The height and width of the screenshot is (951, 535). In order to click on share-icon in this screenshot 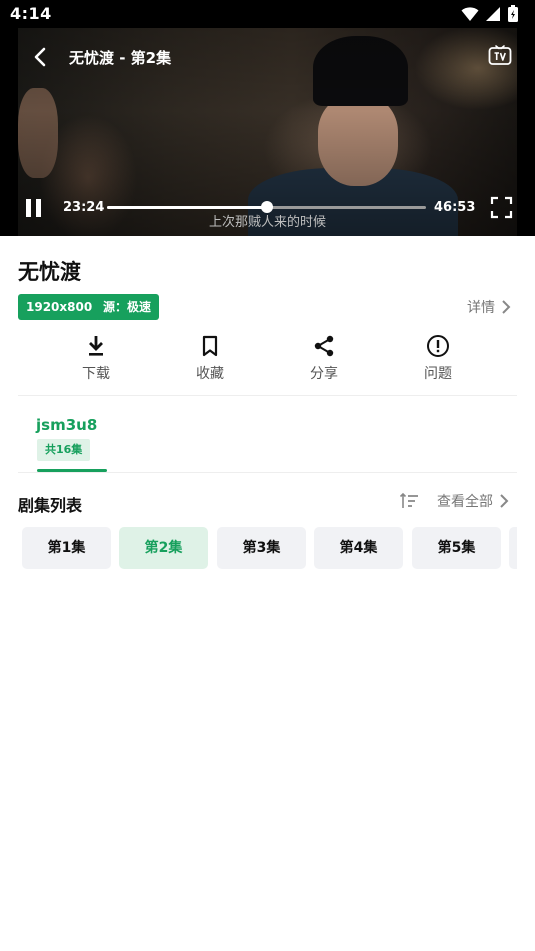, I will do `click(324, 346)`.